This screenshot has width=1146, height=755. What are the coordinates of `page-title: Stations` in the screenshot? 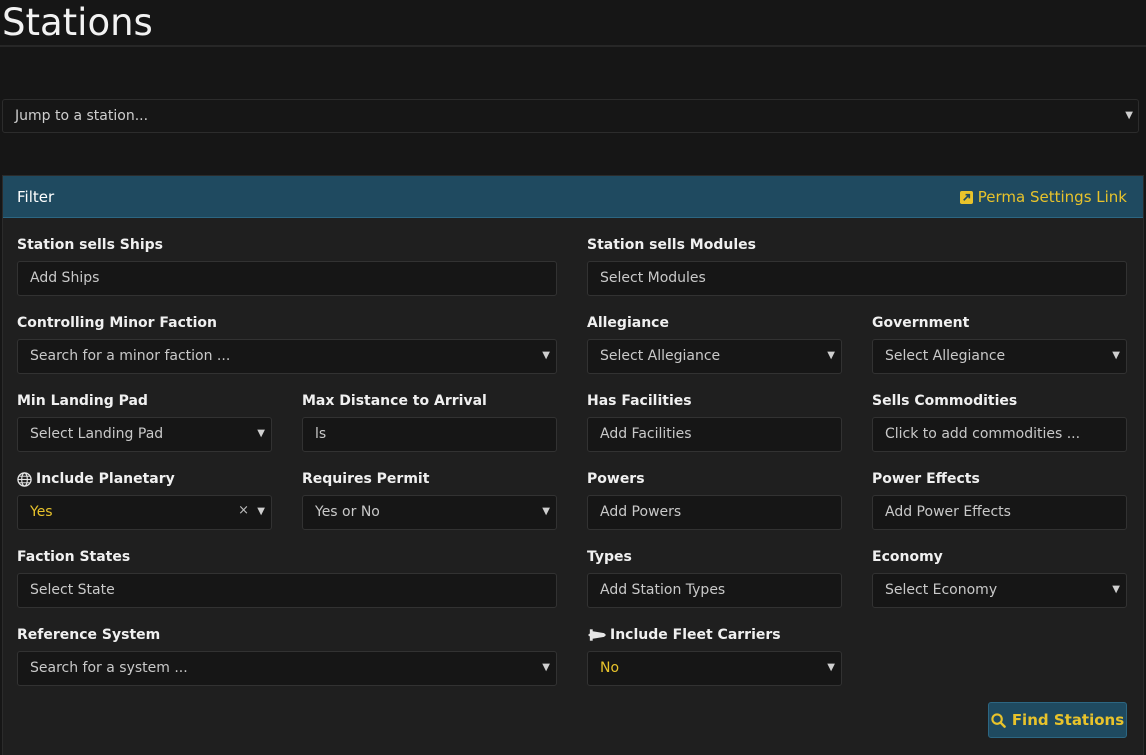 It's located at (77, 22).